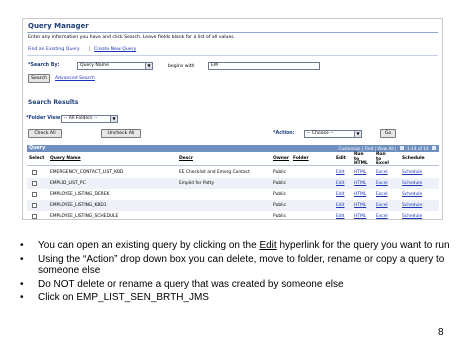  Describe the element at coordinates (37, 158) in the screenshot. I see `col-select: Select` at that location.